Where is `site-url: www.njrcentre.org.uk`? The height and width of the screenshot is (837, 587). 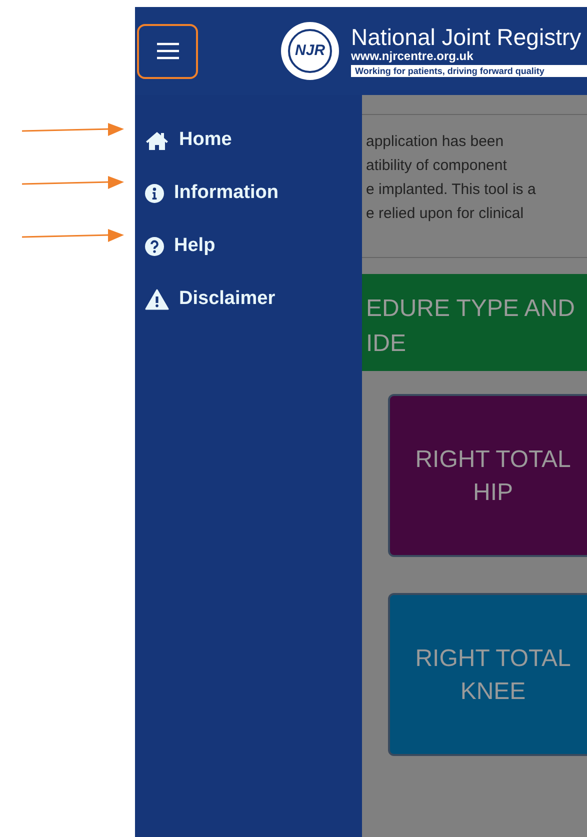
site-url: www.njrcentre.org.uk is located at coordinates (412, 56).